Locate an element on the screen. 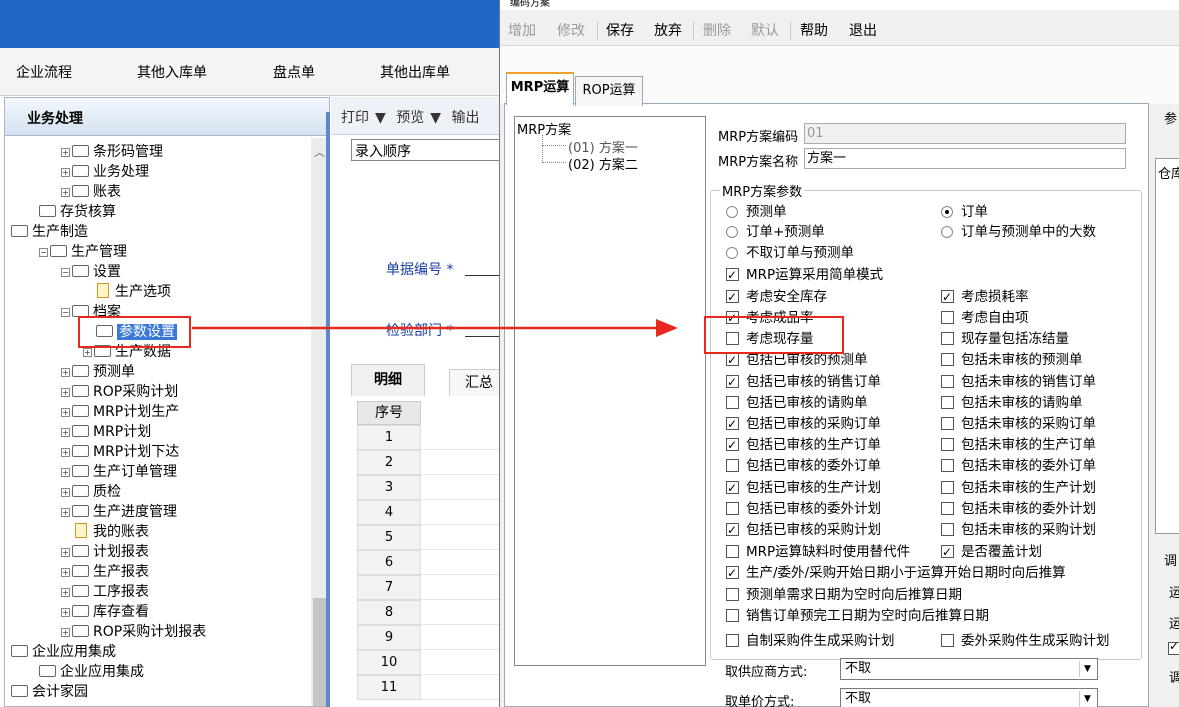 This screenshot has height=707, width=1179. doc-no-field is located at coordinates (483, 275).